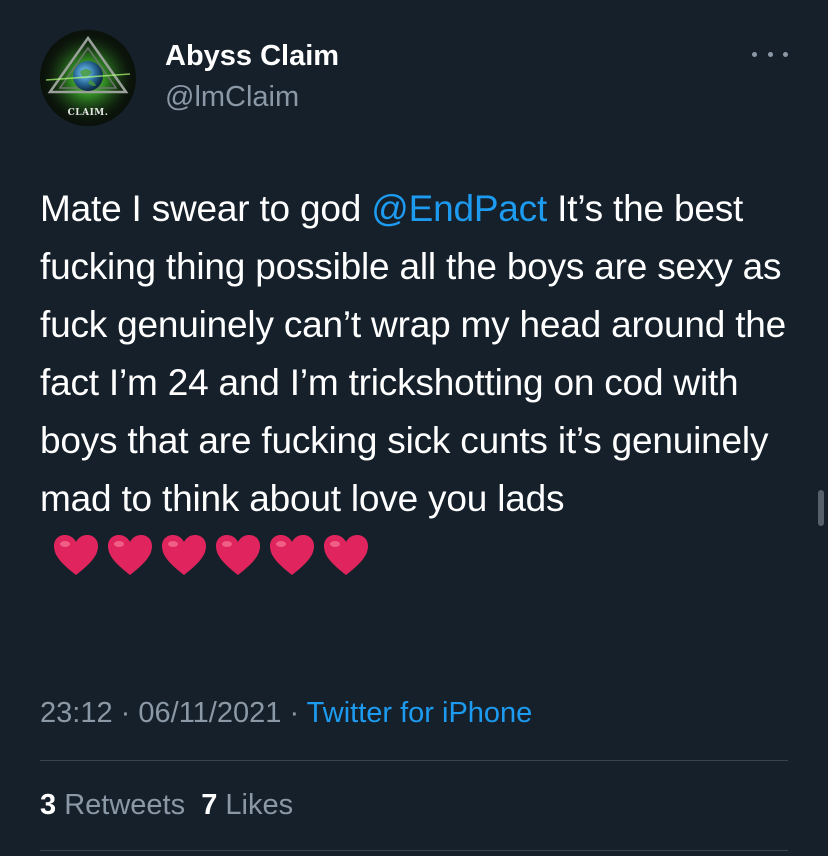  What do you see at coordinates (76, 713) in the screenshot?
I see `tweet-time: 23:12` at bounding box center [76, 713].